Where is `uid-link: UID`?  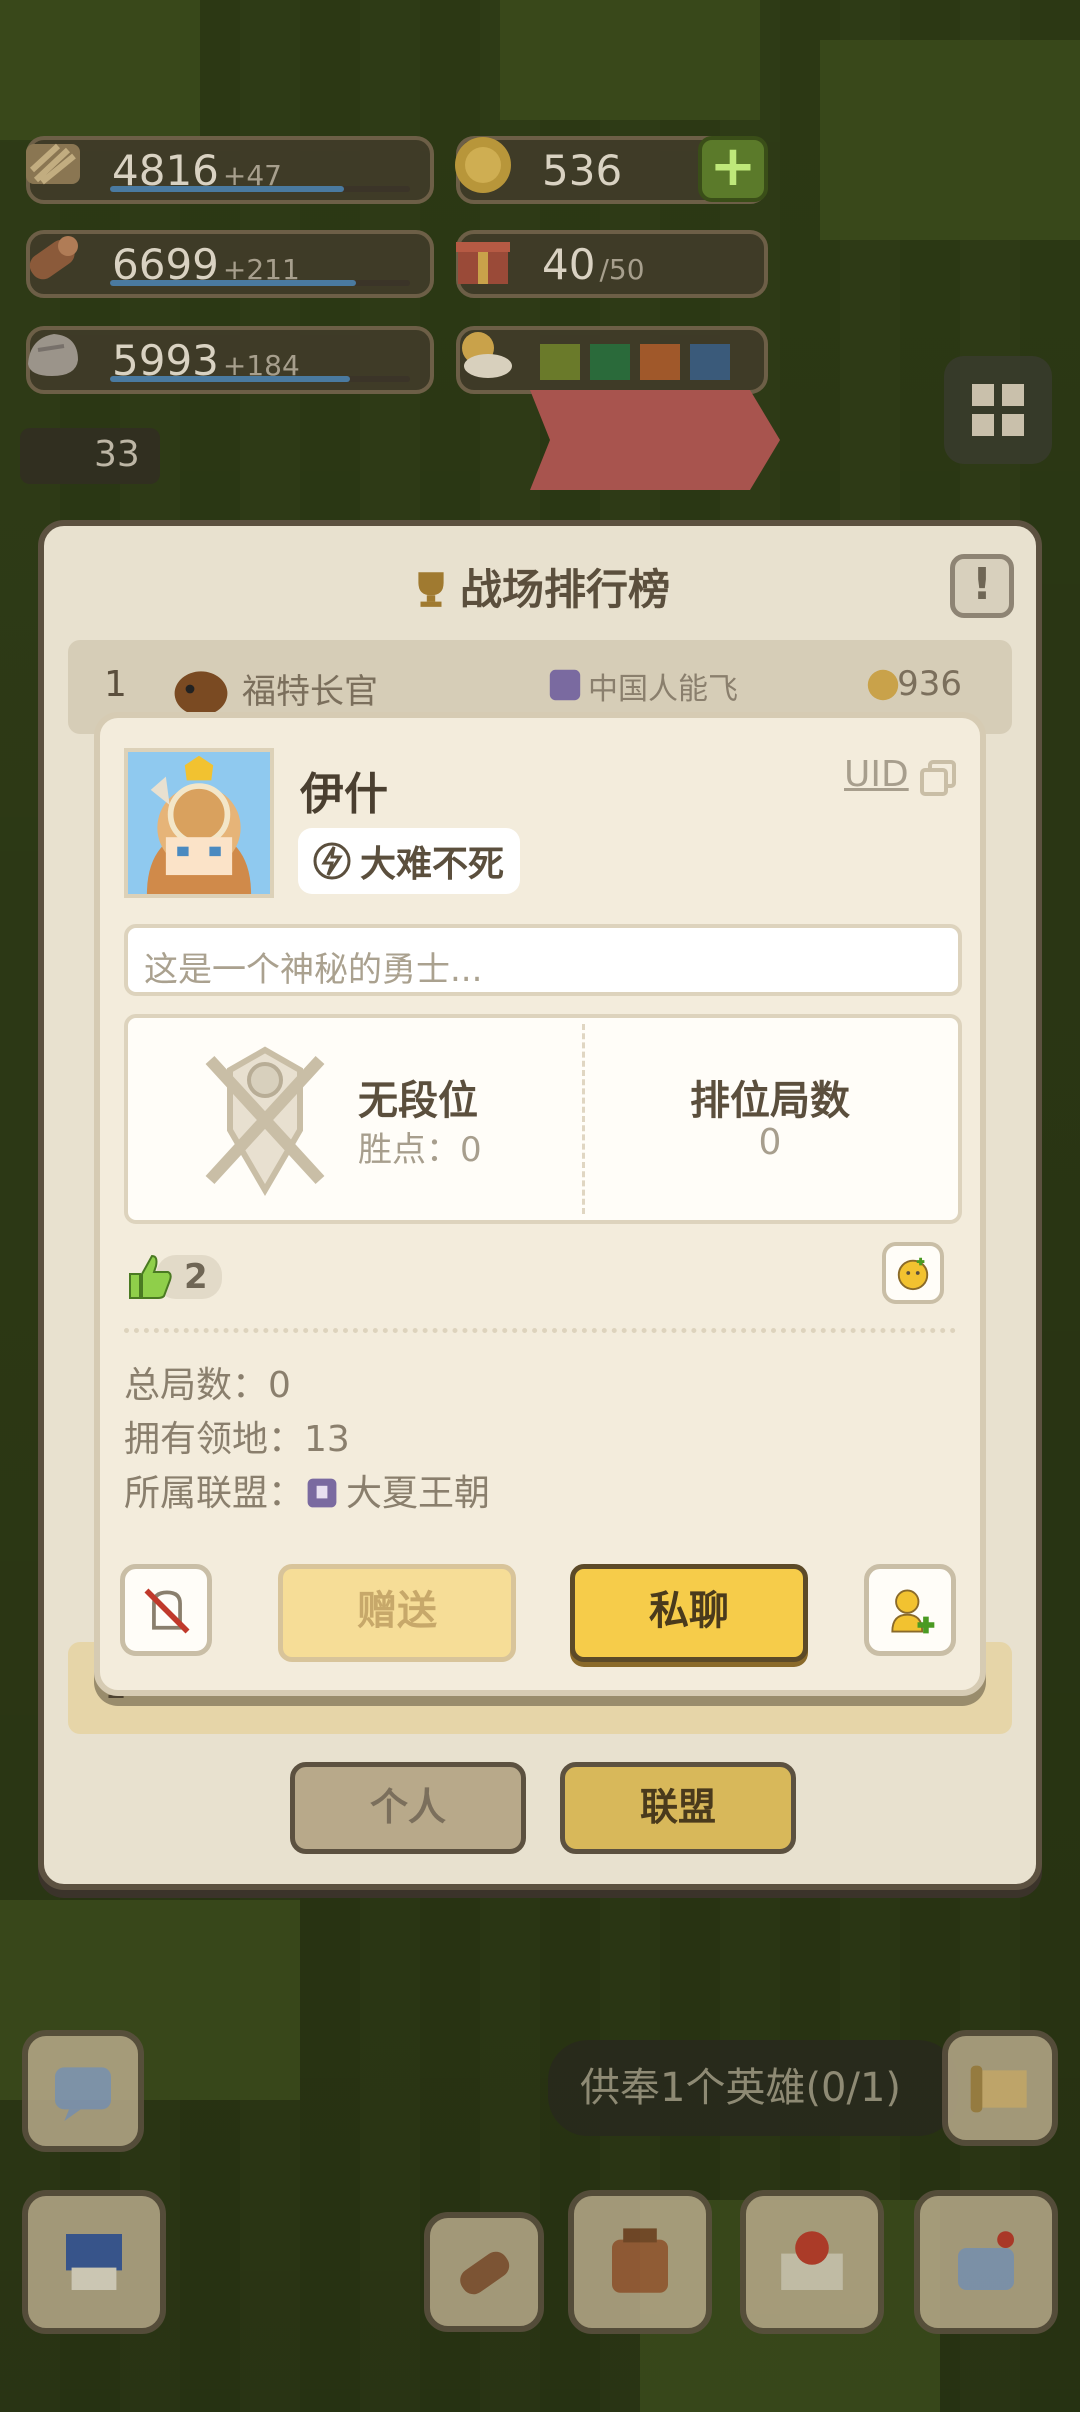
uid-link: UID is located at coordinates (876, 774).